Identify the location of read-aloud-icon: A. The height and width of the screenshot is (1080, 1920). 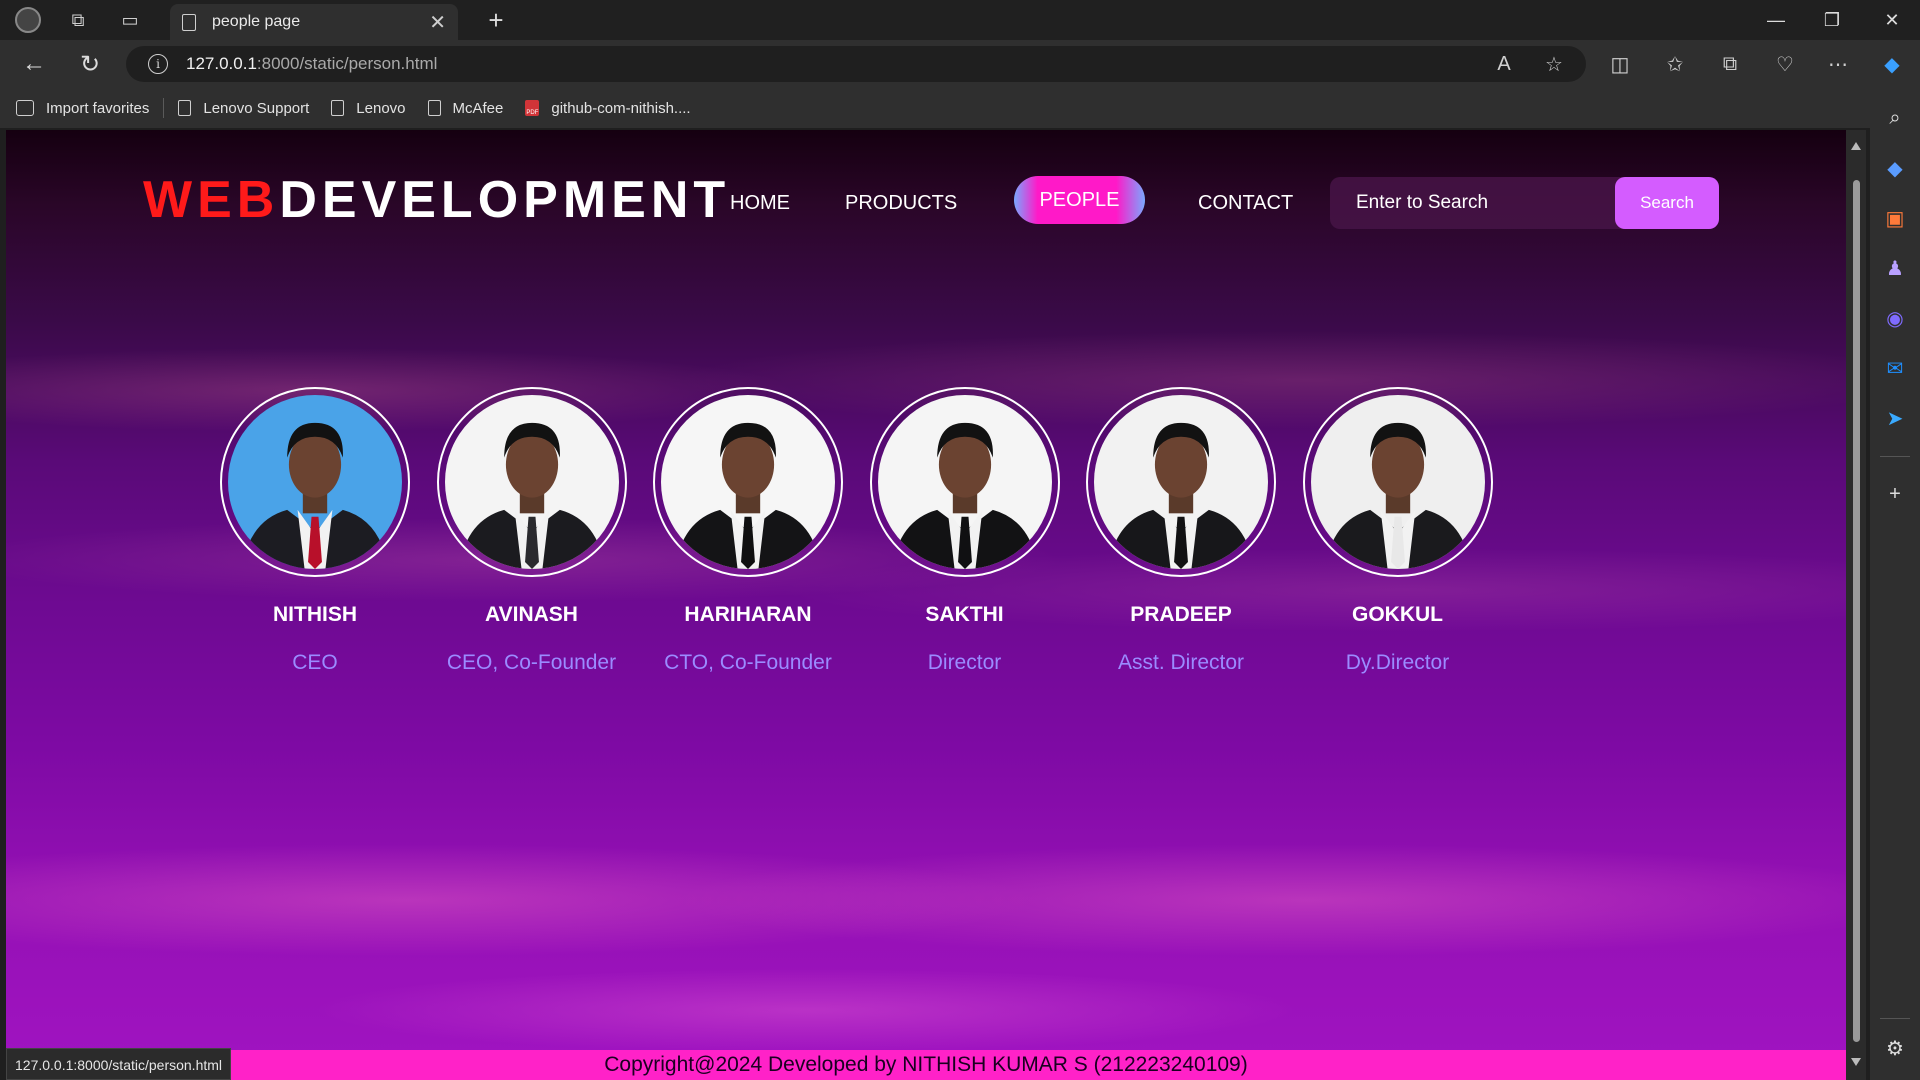
(1504, 64).